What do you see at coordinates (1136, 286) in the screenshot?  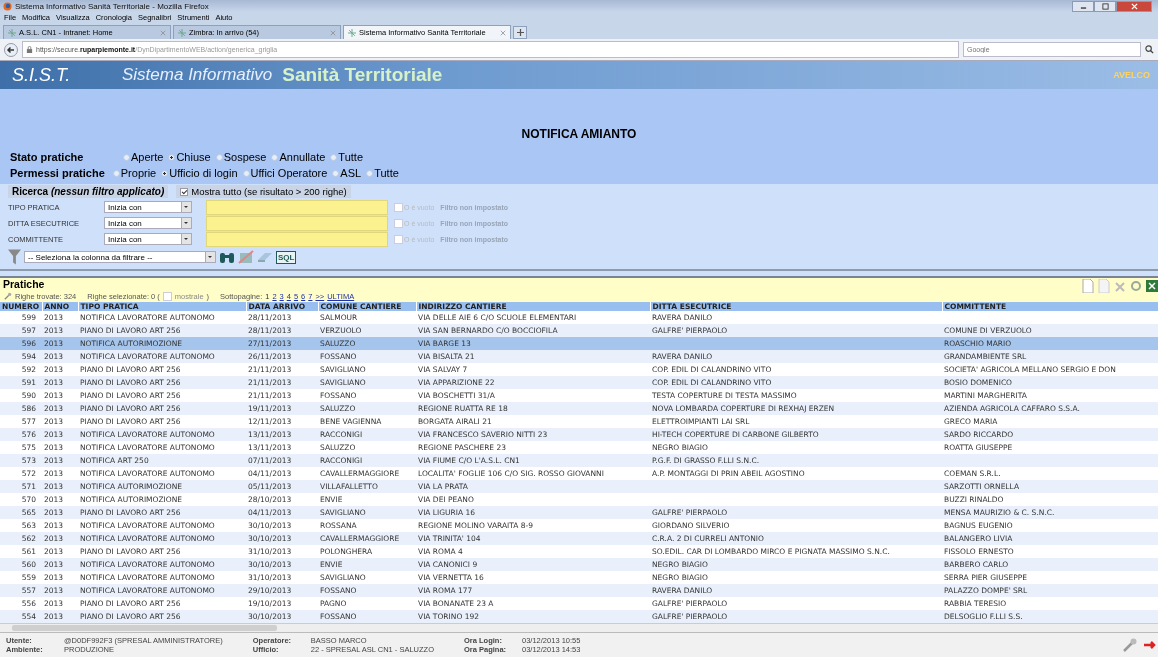 I see `refresh-icon` at bounding box center [1136, 286].